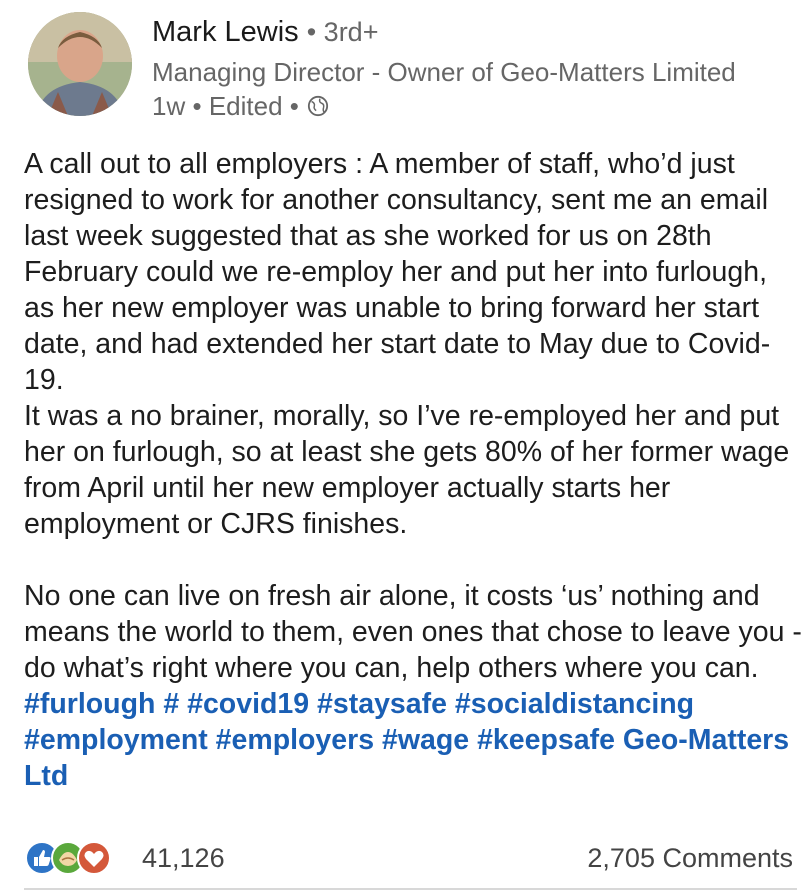 The width and height of the screenshot is (807, 894). Describe the element at coordinates (410, 889) in the screenshot. I see `divider` at that location.